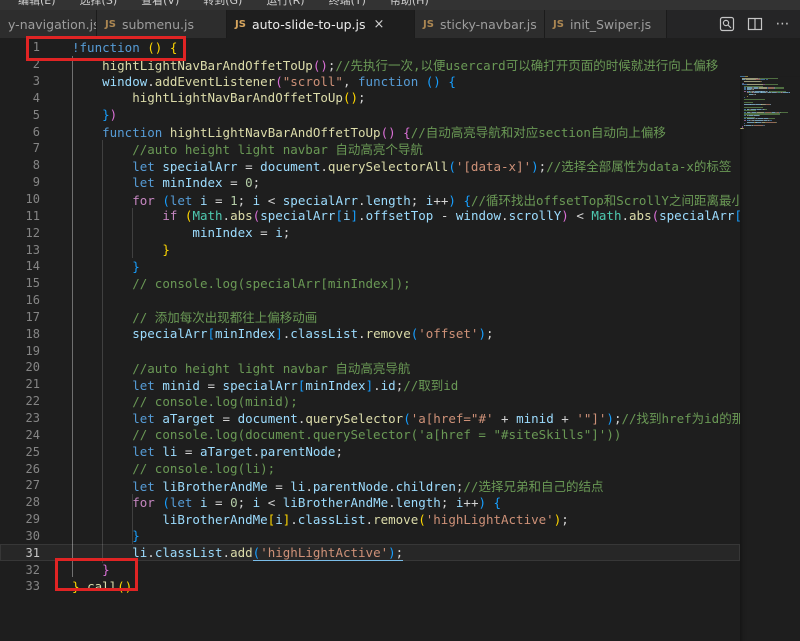 The image size is (800, 641). What do you see at coordinates (32, 266) in the screenshot?
I see `line-number: 14` at bounding box center [32, 266].